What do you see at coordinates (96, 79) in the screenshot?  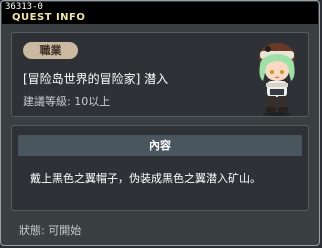 I see `quest-name: [冒险岛世界的冒险家] 潜入` at bounding box center [96, 79].